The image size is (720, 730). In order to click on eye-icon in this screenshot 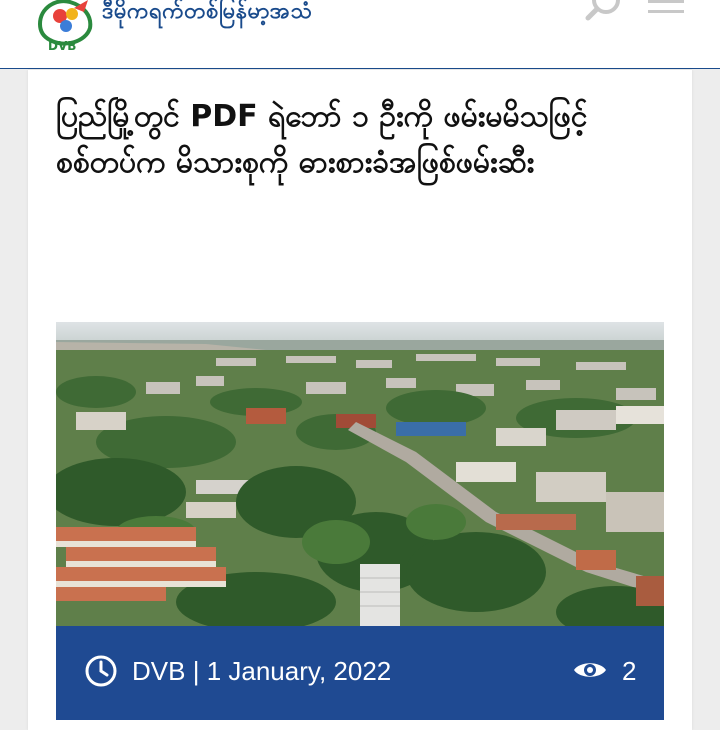, I will do `click(590, 670)`.